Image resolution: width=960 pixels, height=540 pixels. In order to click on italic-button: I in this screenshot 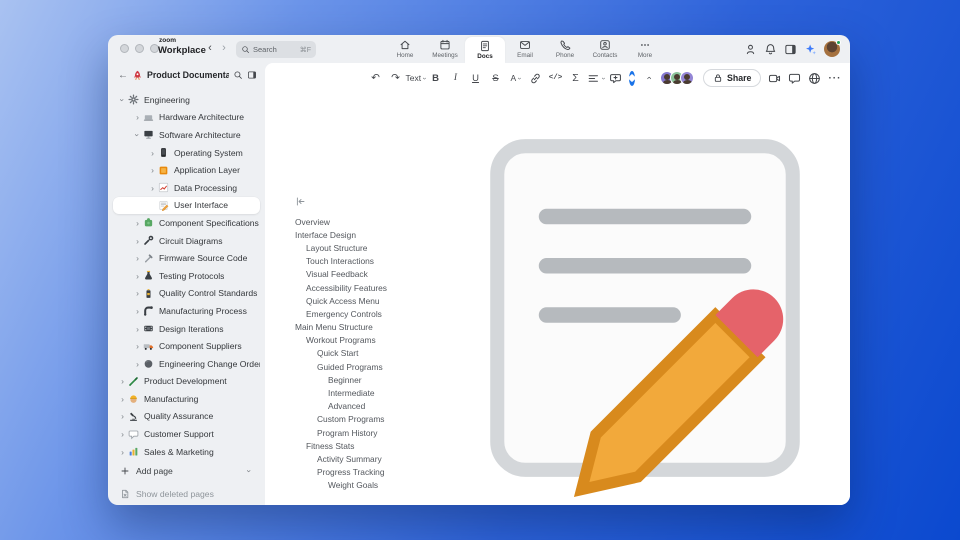, I will do `click(455, 78)`.